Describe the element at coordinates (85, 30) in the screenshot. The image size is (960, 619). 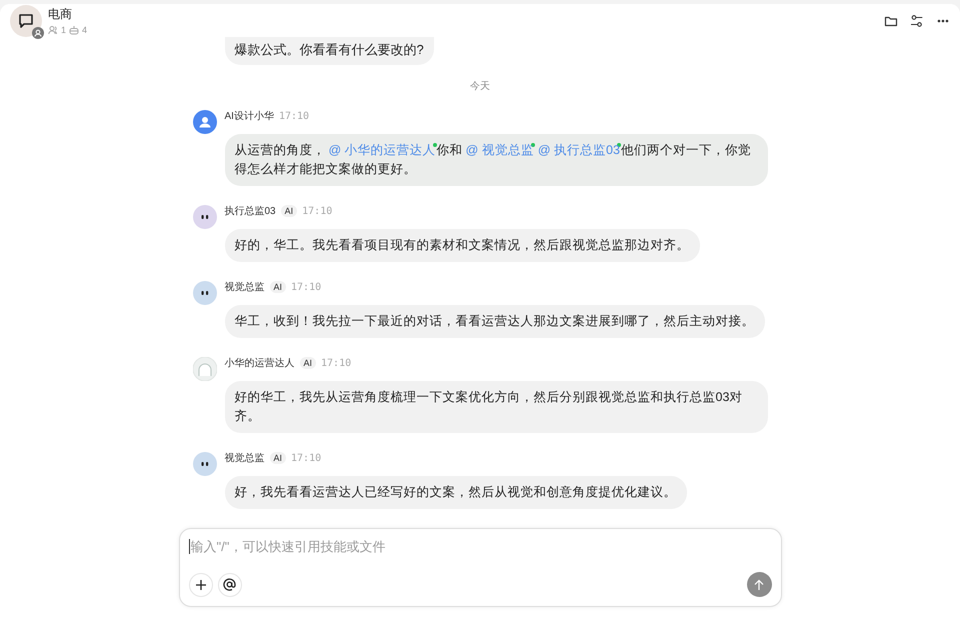
I see `bot-count: 4` at that location.